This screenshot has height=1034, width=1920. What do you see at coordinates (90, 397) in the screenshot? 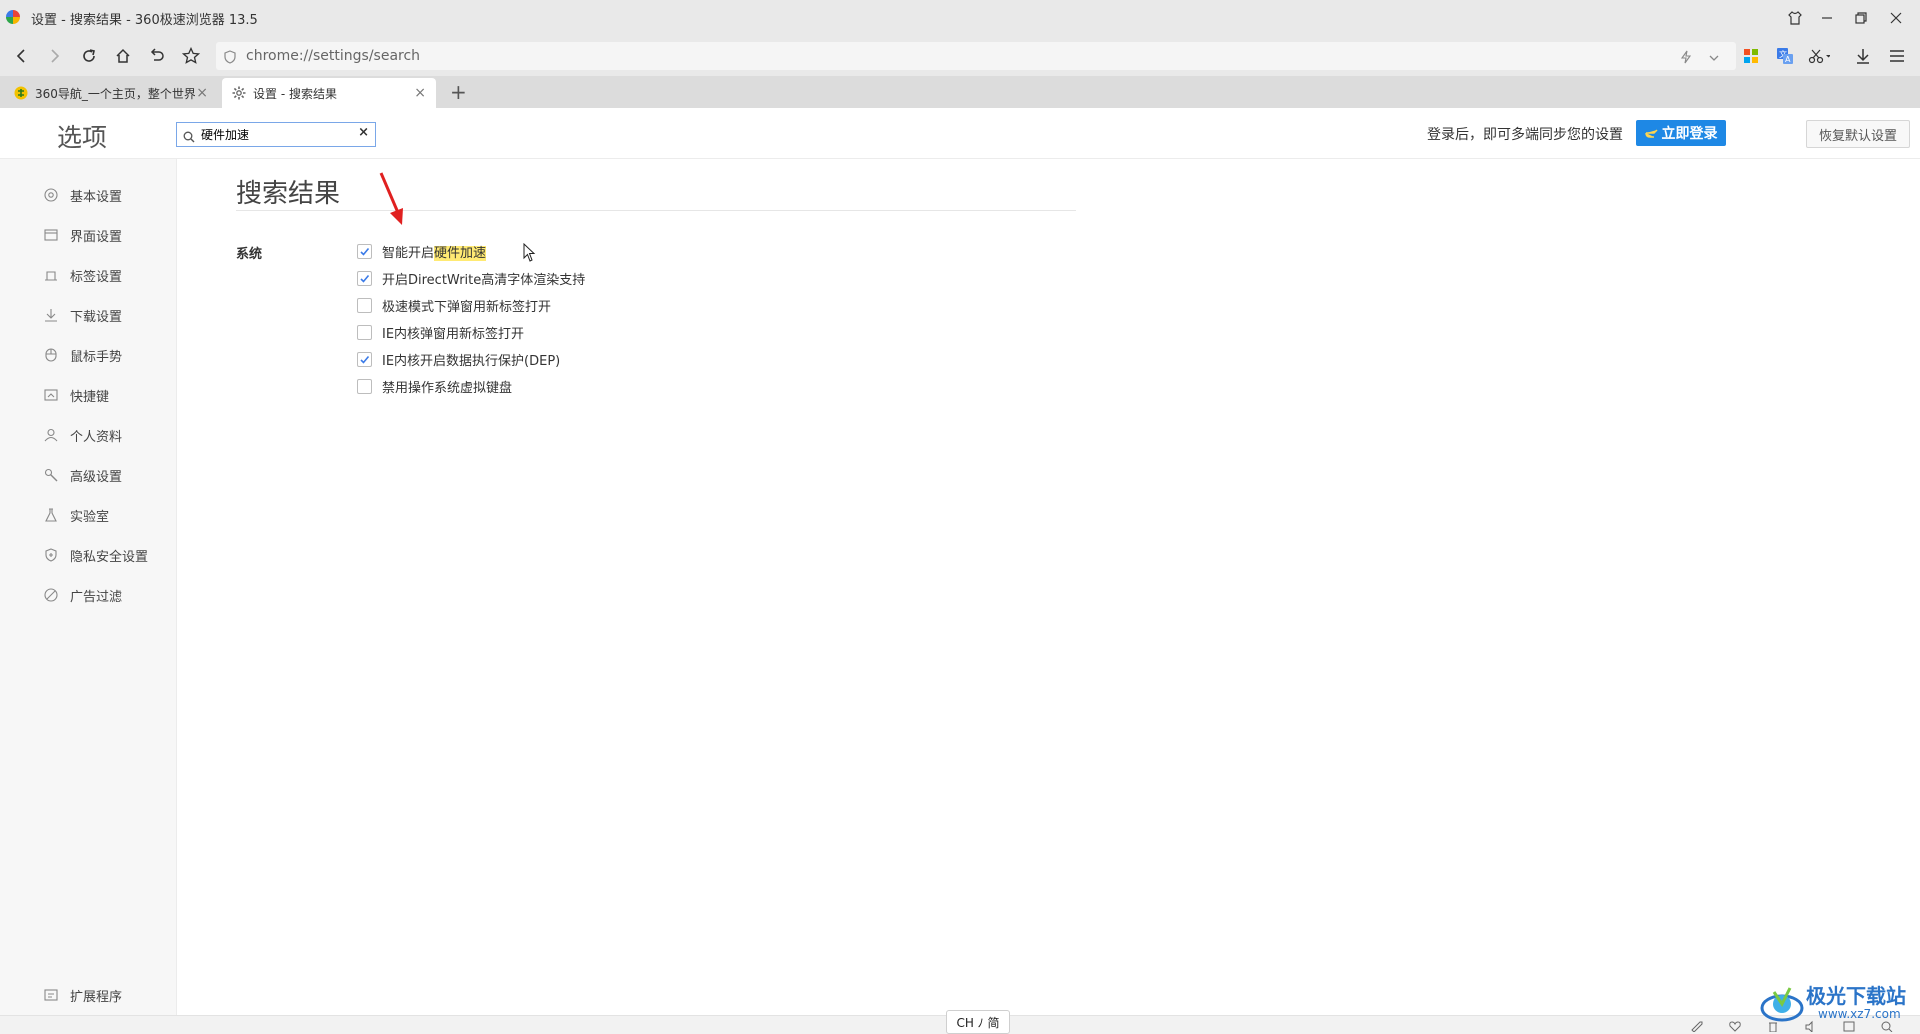
I see `sidebar-item-label: 快捷键` at bounding box center [90, 397].